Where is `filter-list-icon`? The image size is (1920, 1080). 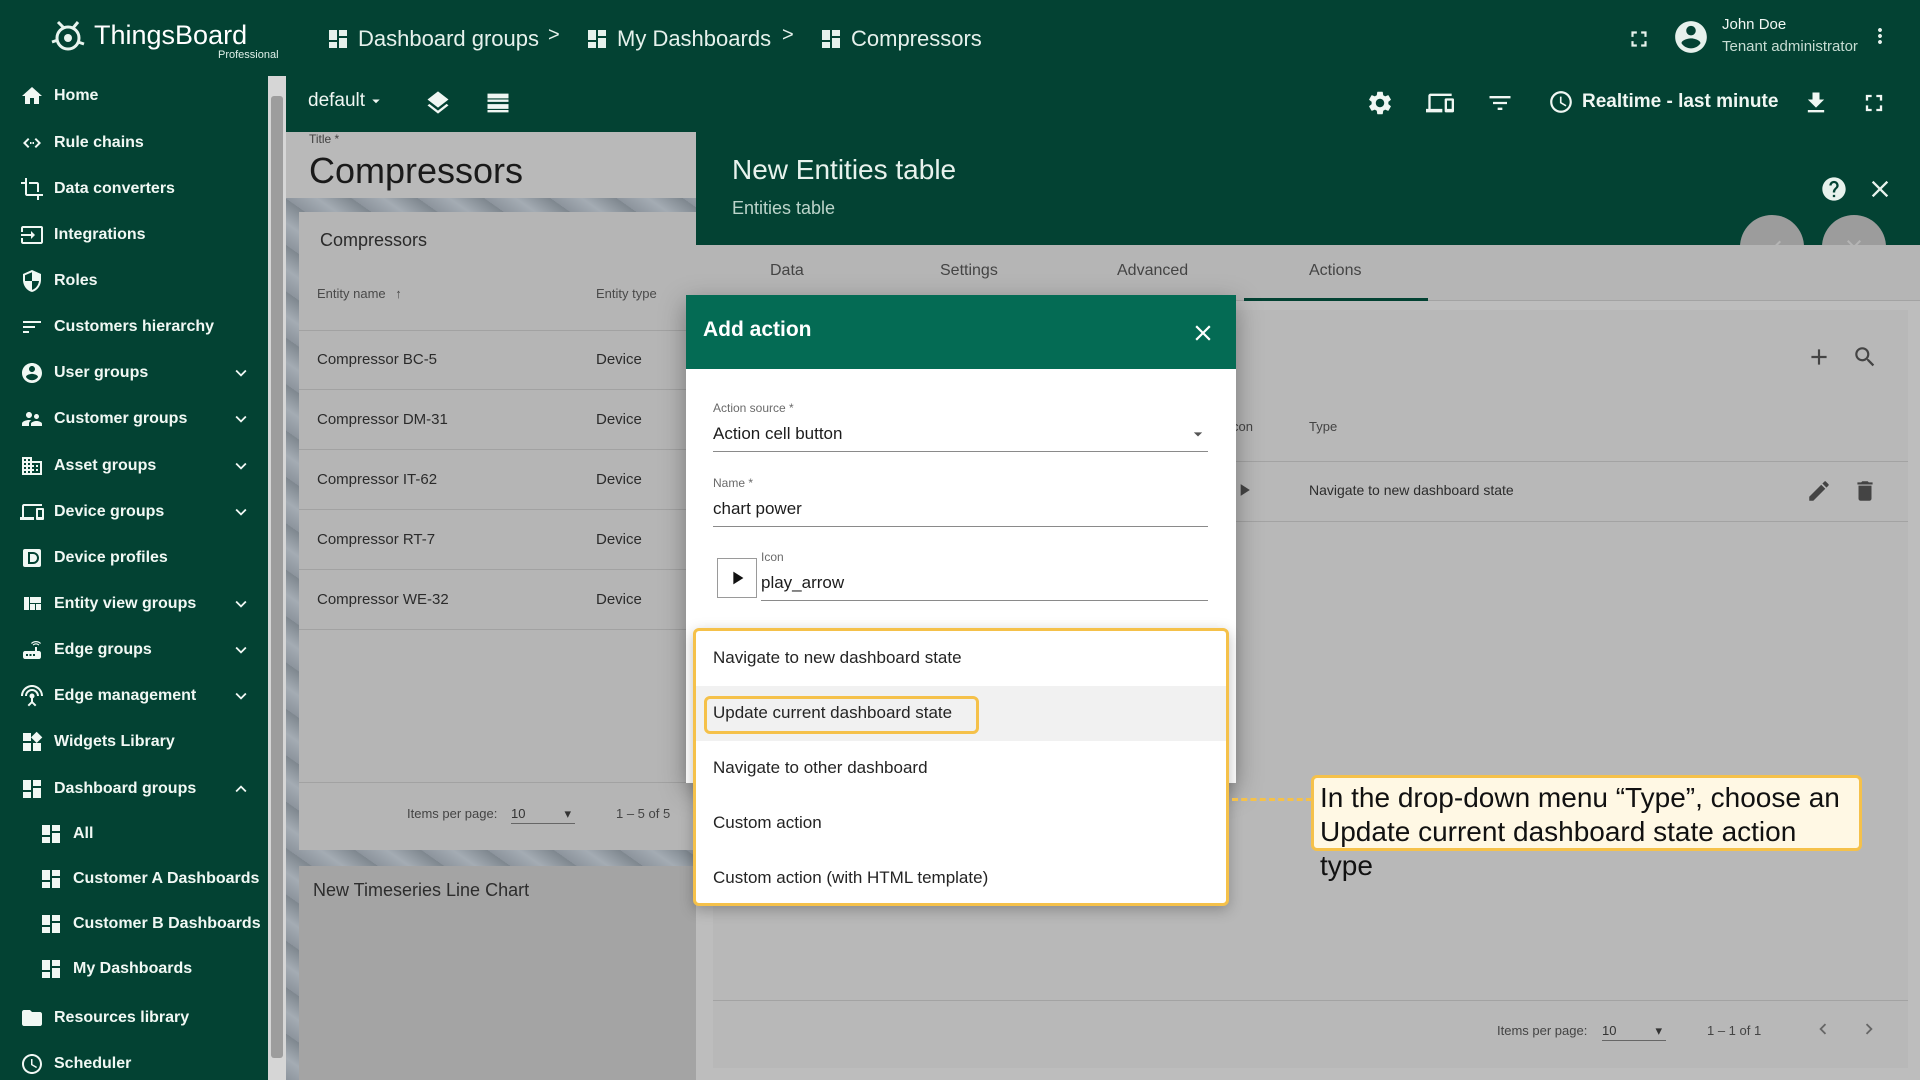 filter-list-icon is located at coordinates (1500, 103).